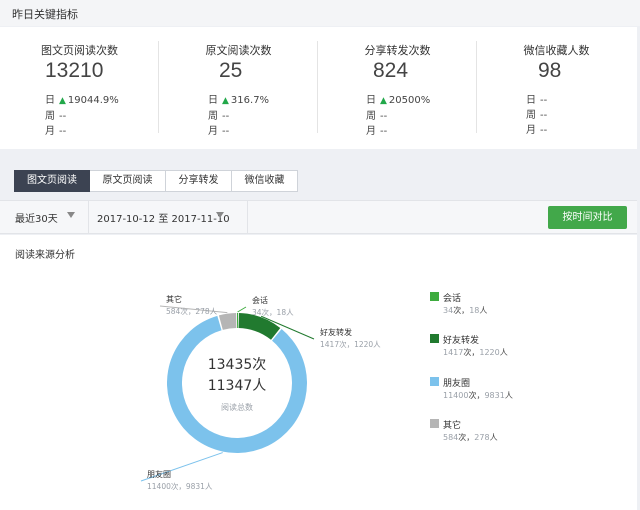  I want to click on center-people: 11347人, so click(237, 386).